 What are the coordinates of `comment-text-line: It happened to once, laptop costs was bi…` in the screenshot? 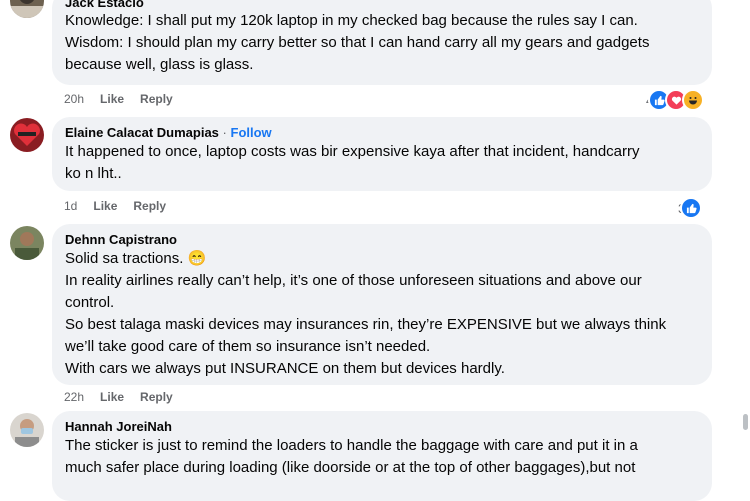 It's located at (352, 151).